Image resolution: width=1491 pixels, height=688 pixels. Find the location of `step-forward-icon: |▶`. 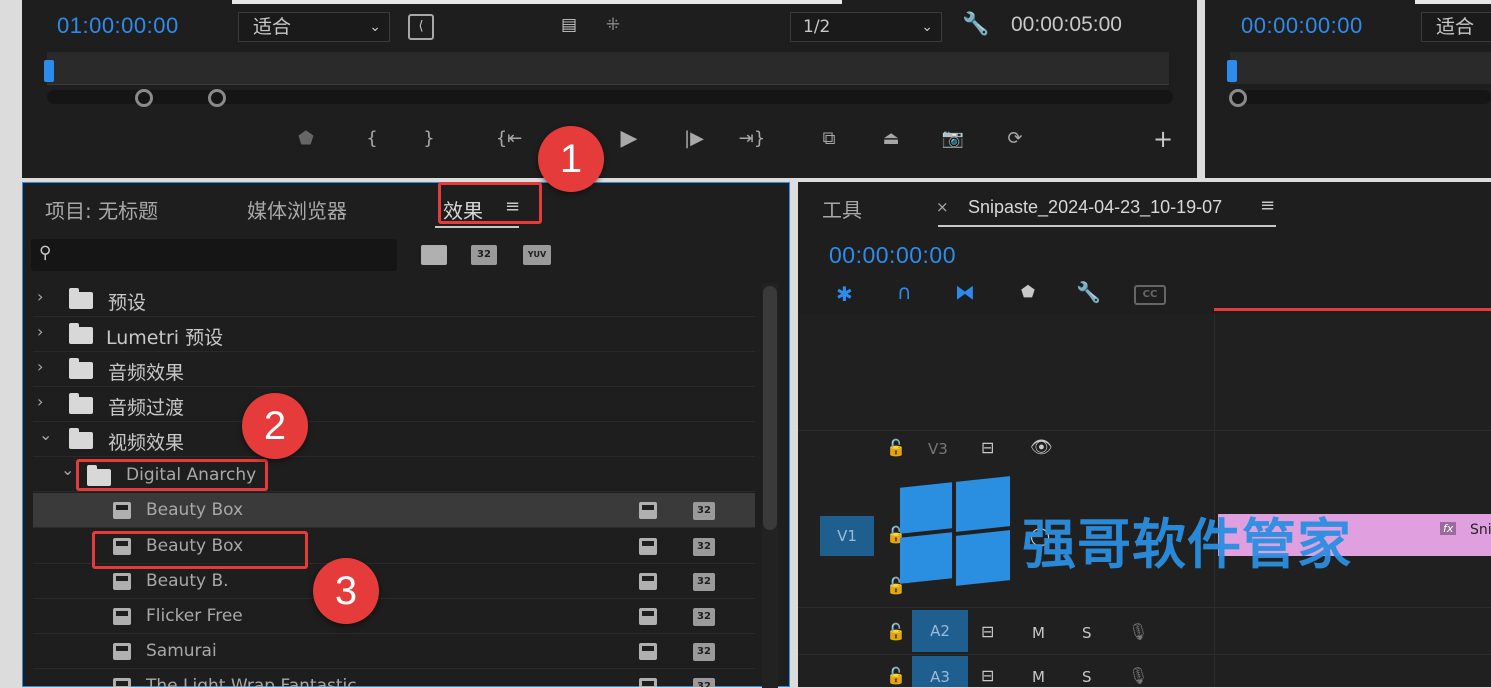

step-forward-icon: |▶ is located at coordinates (694, 139).